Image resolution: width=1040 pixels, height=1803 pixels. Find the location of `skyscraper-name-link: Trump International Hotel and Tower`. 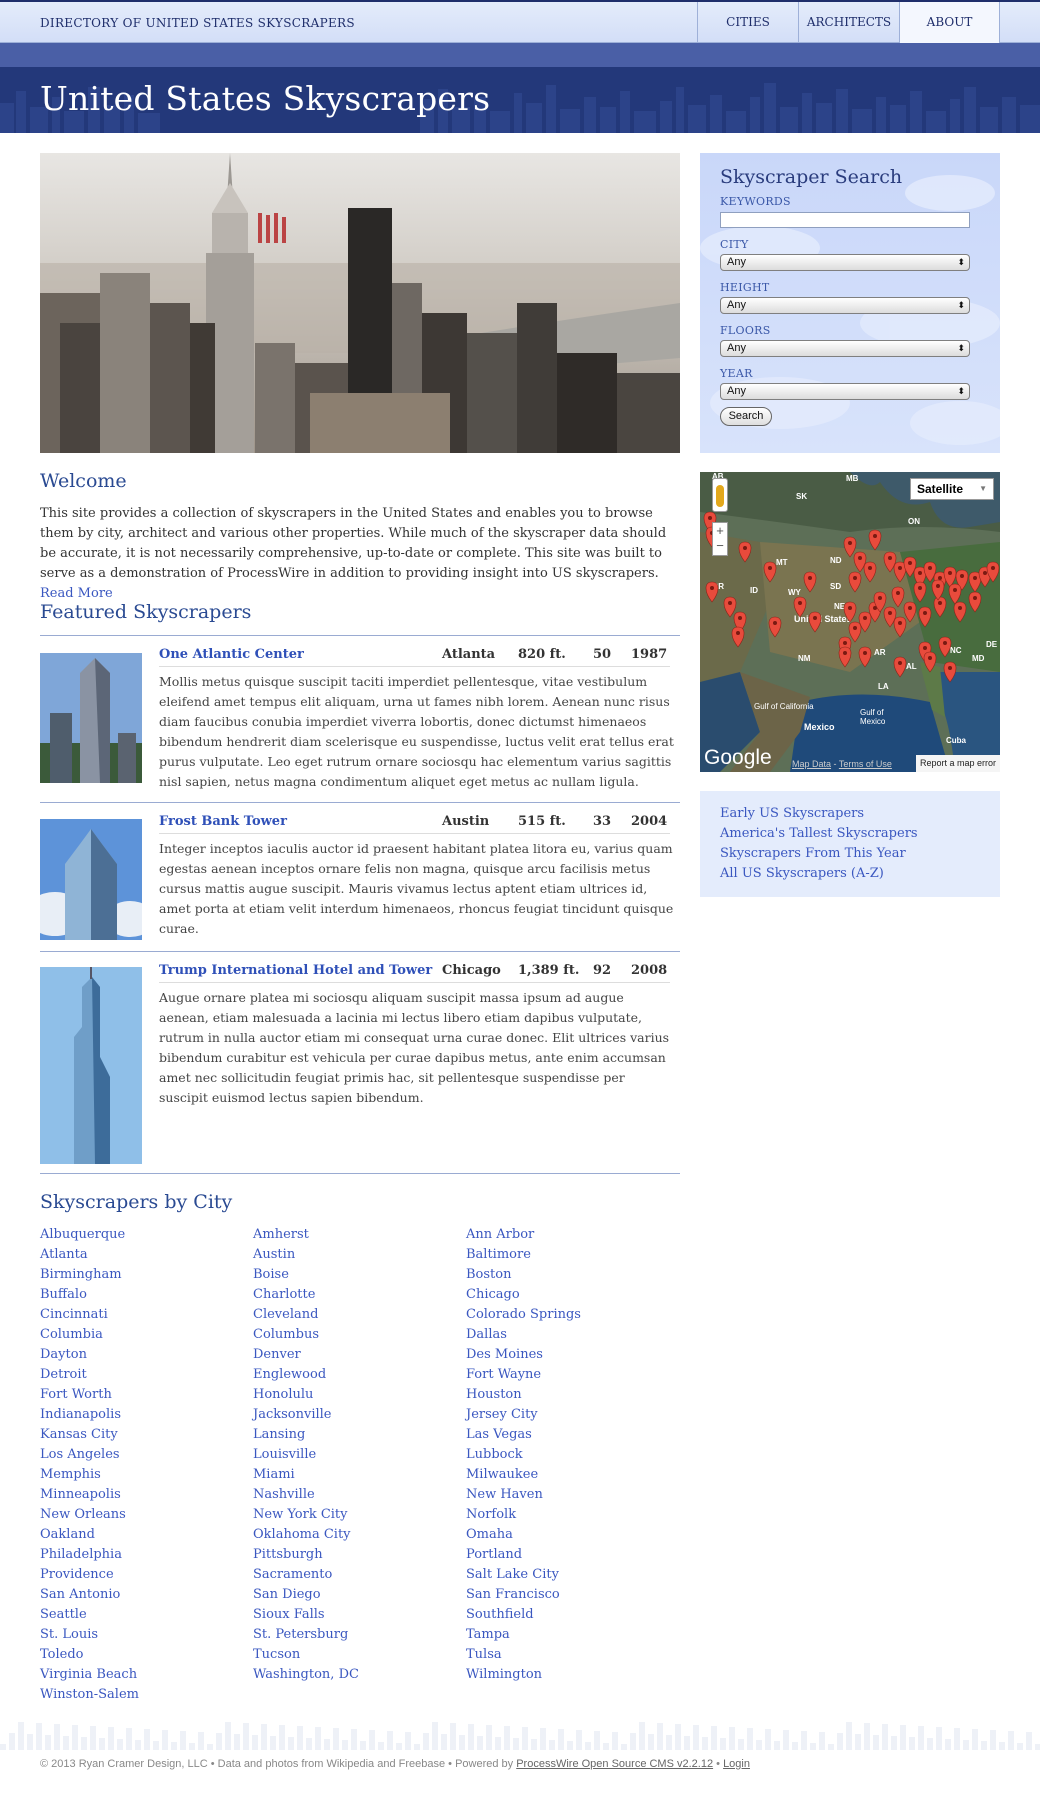

skyscraper-name-link: Trump International Hotel and Tower is located at coordinates (295, 970).